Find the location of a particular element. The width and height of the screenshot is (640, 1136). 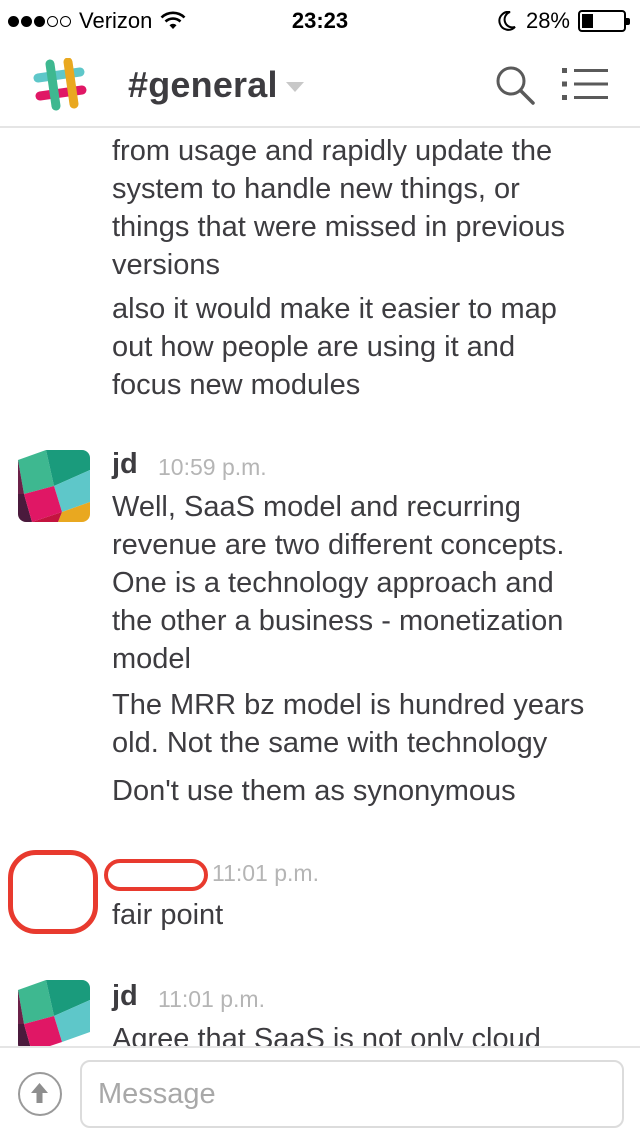

message-line: focus new modules is located at coordinates (236, 385).